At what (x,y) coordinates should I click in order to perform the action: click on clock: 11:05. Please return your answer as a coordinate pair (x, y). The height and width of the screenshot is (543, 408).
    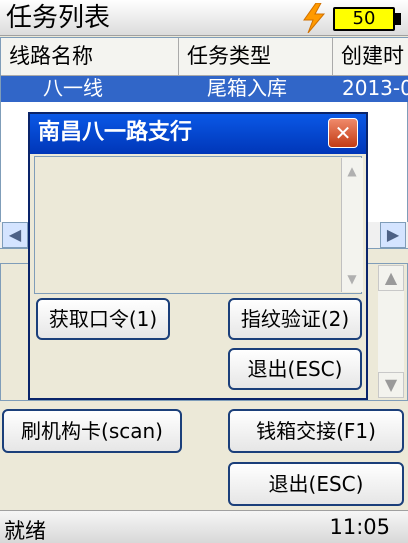
    Looking at the image, I should click on (359, 527).